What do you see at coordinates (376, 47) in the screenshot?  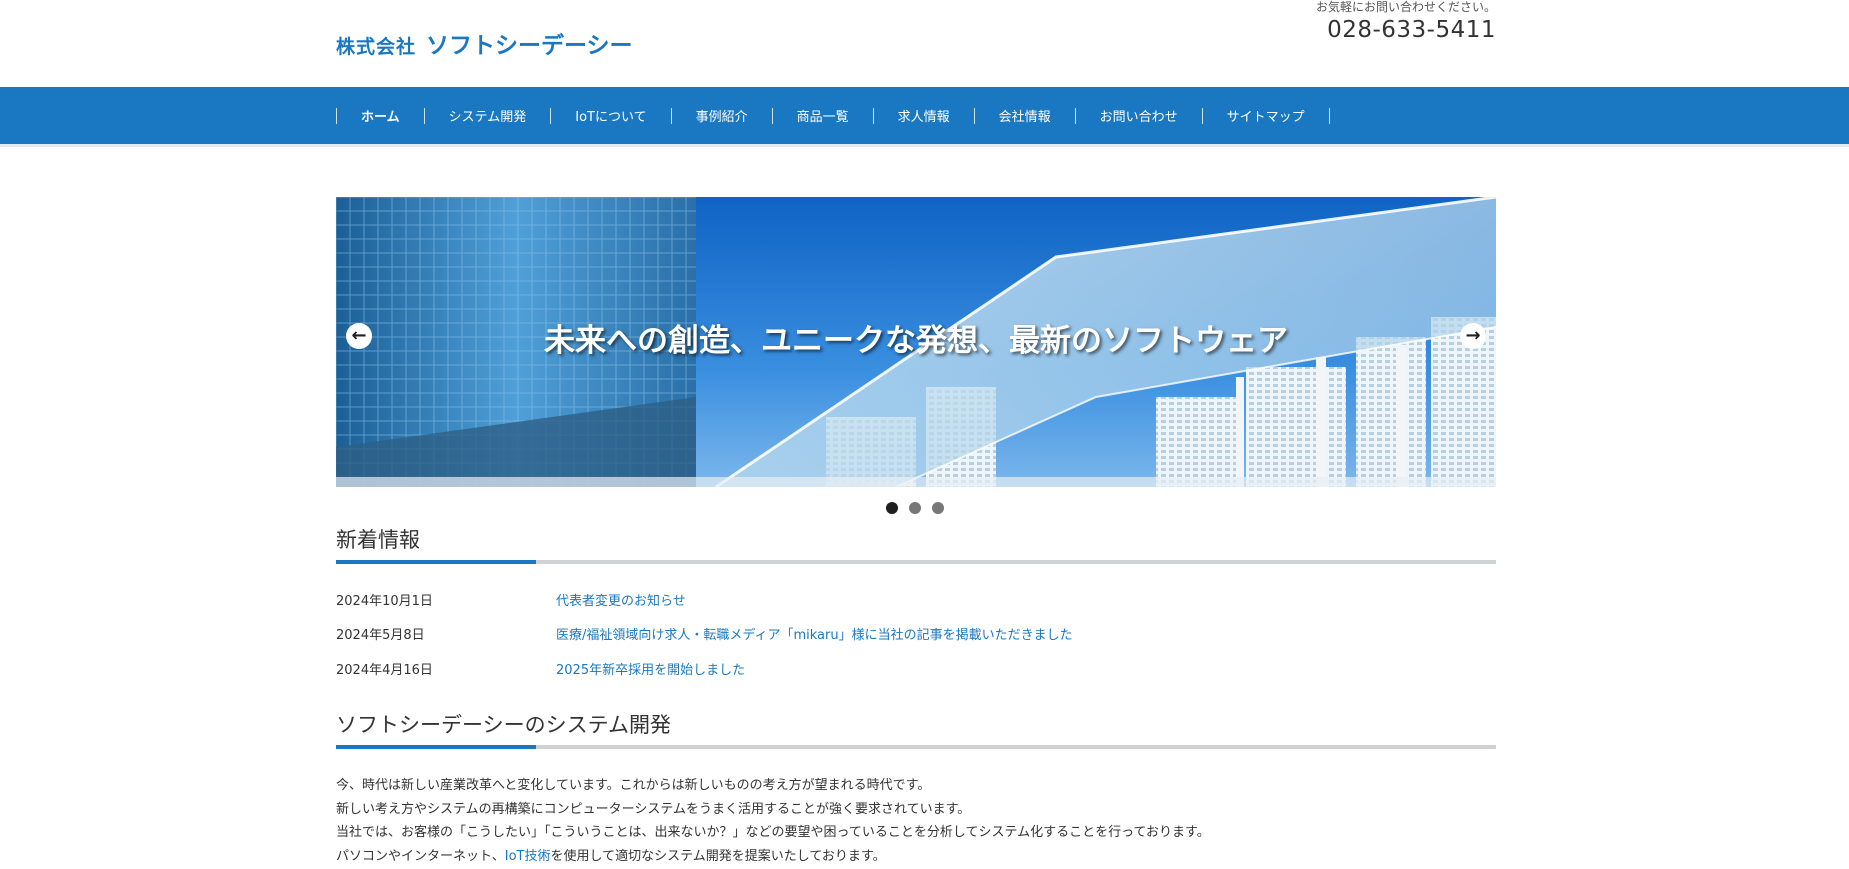 I see `logo-prefix: 株式会社` at bounding box center [376, 47].